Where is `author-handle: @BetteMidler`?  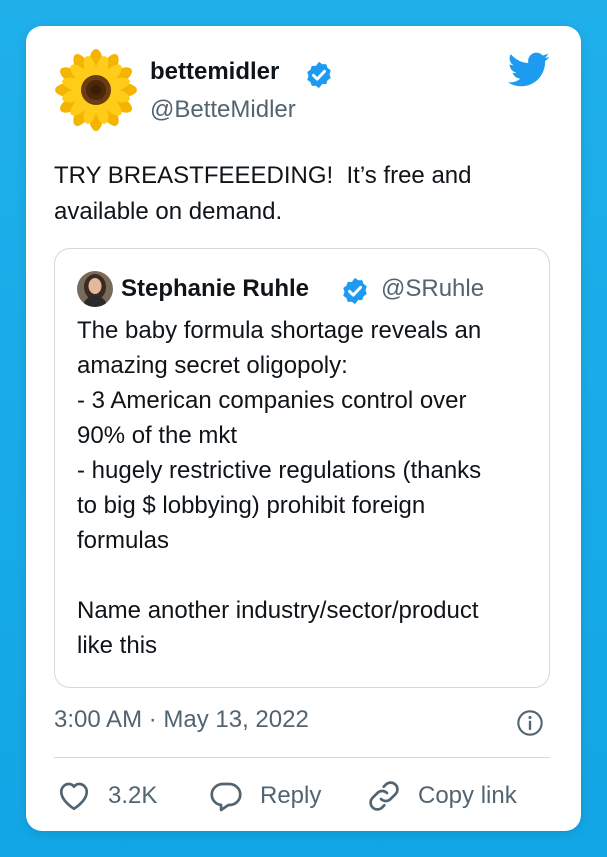 author-handle: @BetteMidler is located at coordinates (223, 110).